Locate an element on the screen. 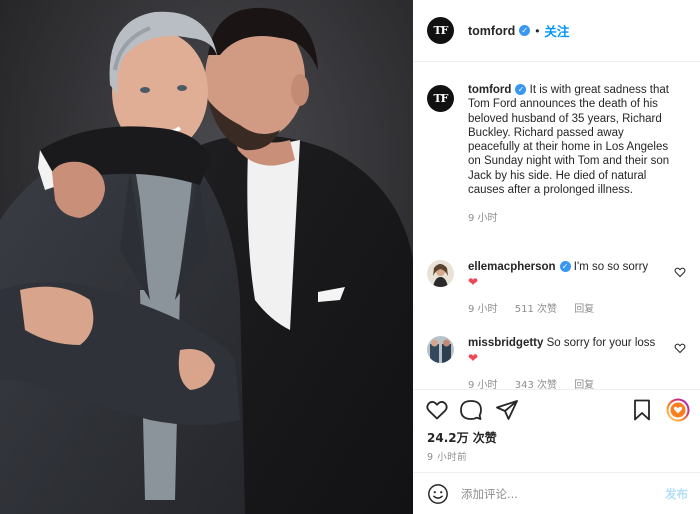  caption-author-avatar: TF is located at coordinates (440, 98).